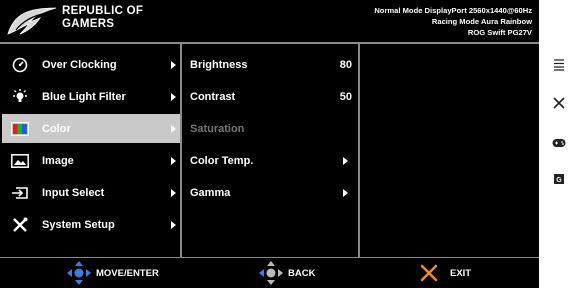  What do you see at coordinates (453, 10) in the screenshot?
I see `status-line1: Normal Mode DisplayPort 2560x1440@60Hz` at bounding box center [453, 10].